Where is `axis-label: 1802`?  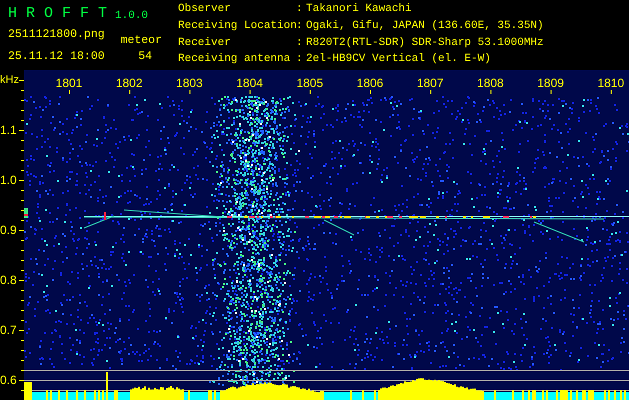
axis-label: 1802 is located at coordinates (129, 83).